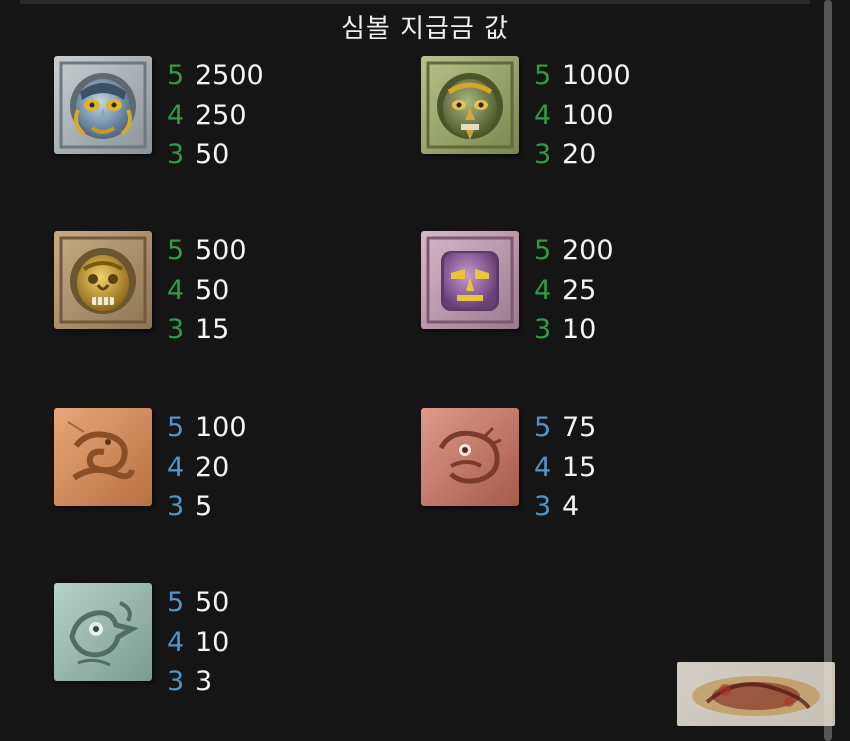 The height and width of the screenshot is (741, 850). I want to click on payout-list: 5 50 4 10 33, so click(198, 644).